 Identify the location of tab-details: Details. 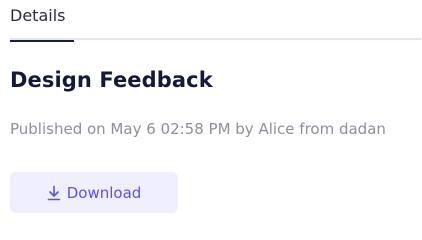
(42, 23).